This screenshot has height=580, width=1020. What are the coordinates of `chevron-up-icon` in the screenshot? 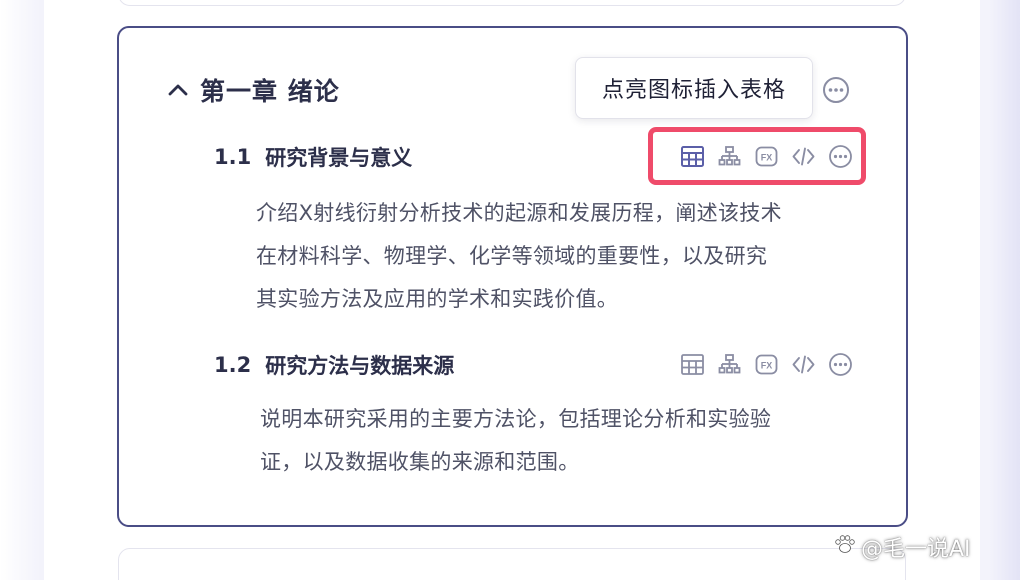 It's located at (178, 90).